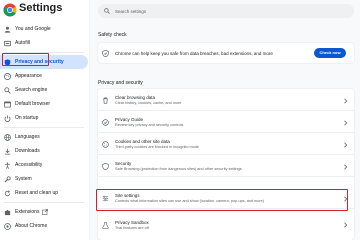  What do you see at coordinates (7, 165) in the screenshot?
I see `accessibility-icon` at bounding box center [7, 165].